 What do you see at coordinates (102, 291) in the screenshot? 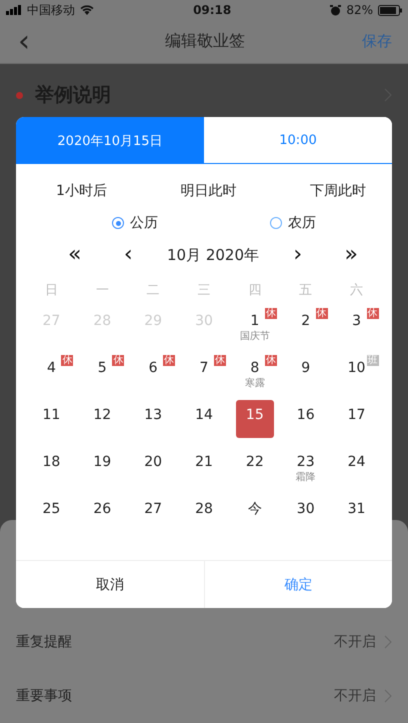
I see `weekday-label: 一` at bounding box center [102, 291].